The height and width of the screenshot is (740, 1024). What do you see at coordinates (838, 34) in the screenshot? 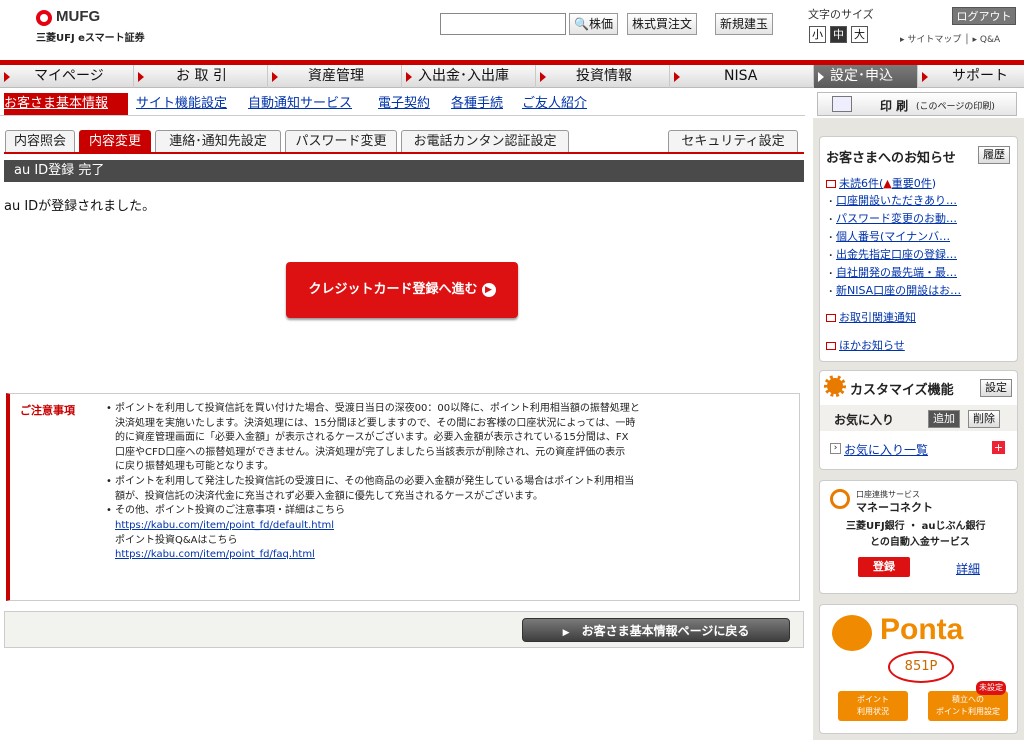
I see `font-size-medium: 中` at bounding box center [838, 34].